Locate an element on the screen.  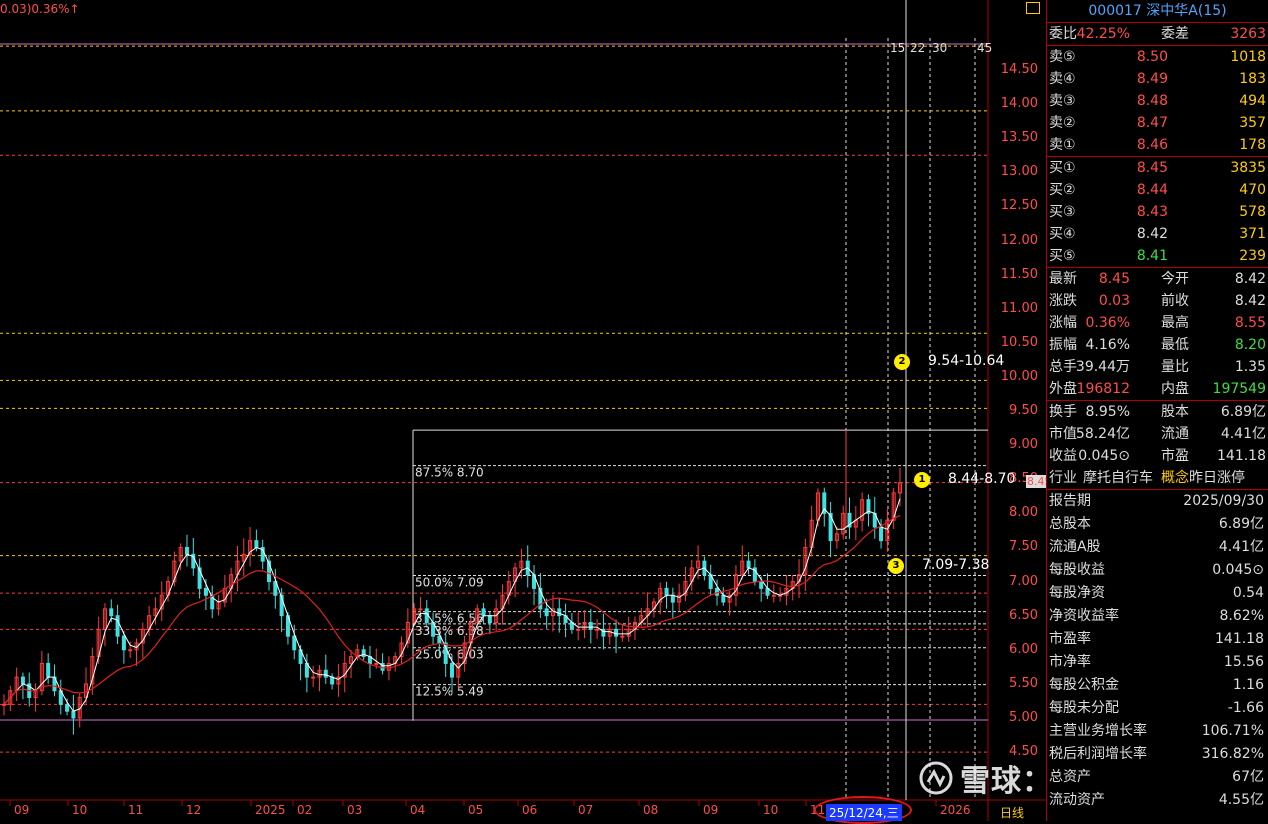
price-change-info: 0.03)0.36%↑ is located at coordinates (40, 9).